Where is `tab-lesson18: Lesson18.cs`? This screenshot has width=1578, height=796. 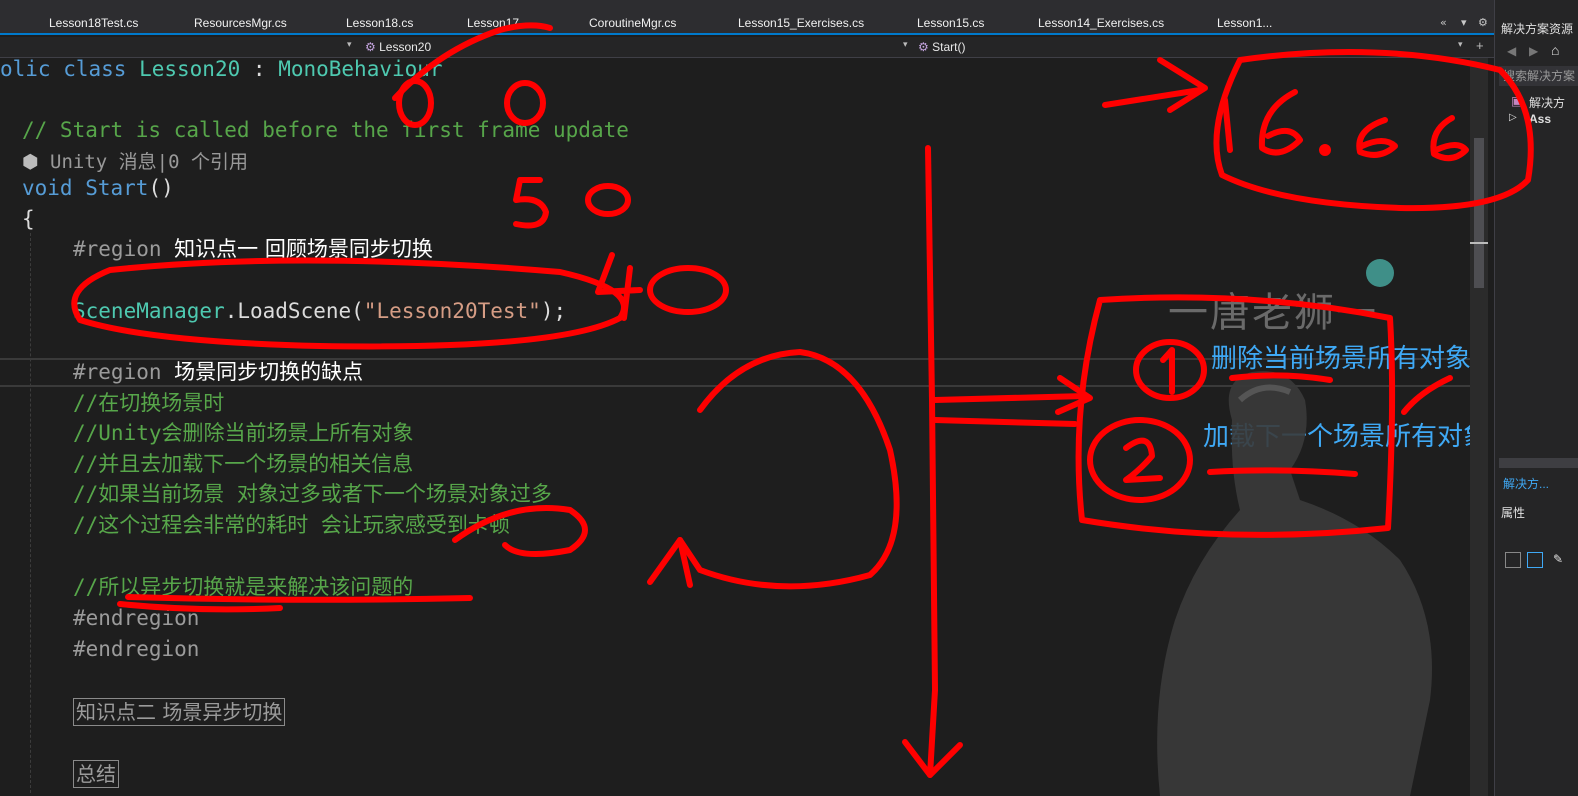 tab-lesson18: Lesson18.cs is located at coordinates (379, 23).